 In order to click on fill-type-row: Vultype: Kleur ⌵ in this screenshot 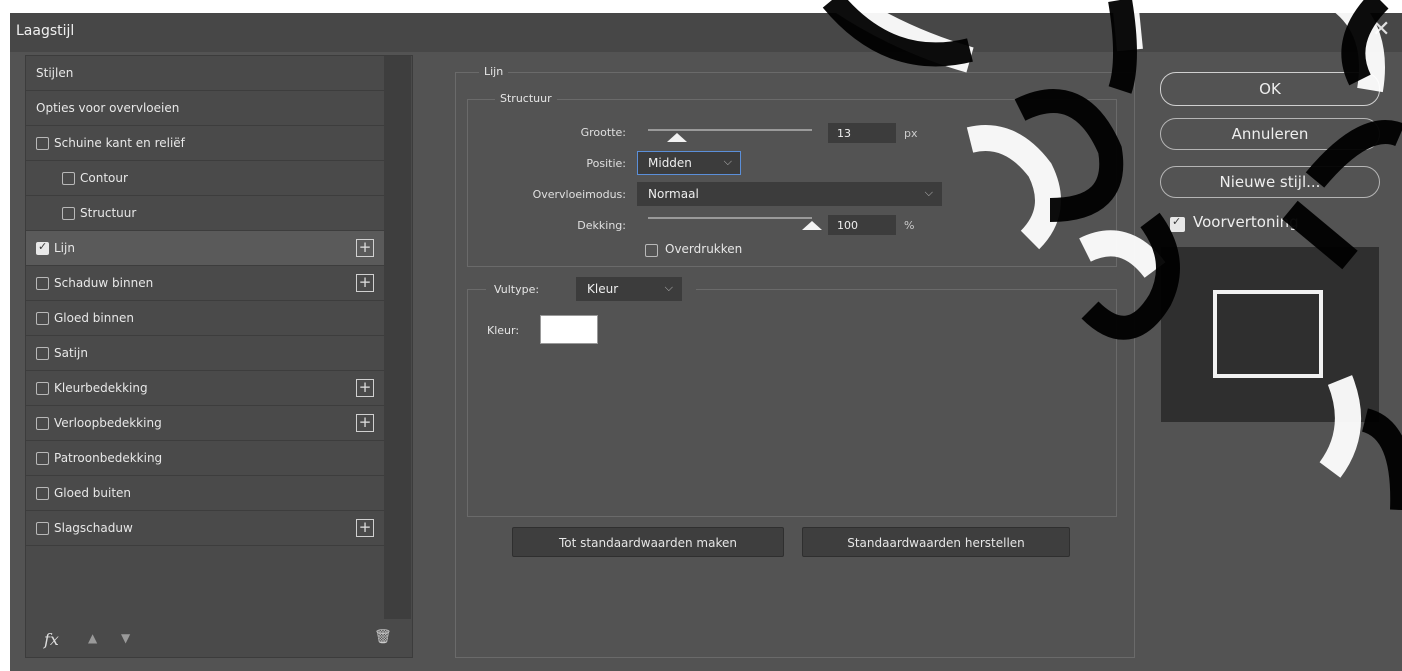, I will do `click(591, 289)`.